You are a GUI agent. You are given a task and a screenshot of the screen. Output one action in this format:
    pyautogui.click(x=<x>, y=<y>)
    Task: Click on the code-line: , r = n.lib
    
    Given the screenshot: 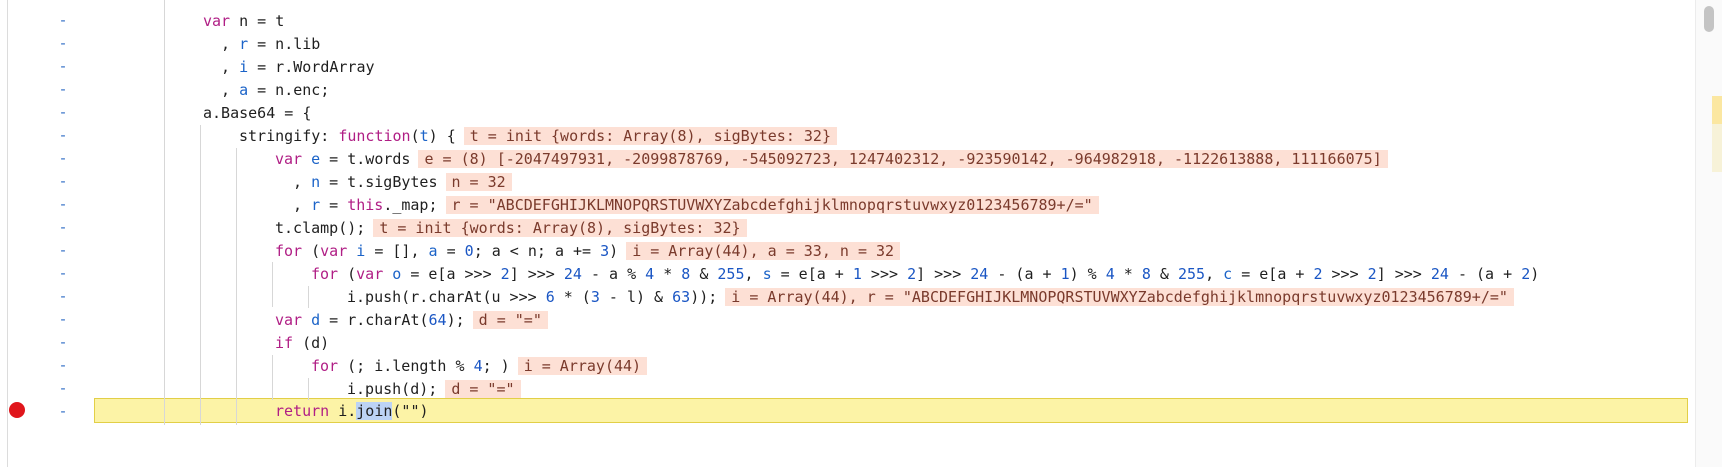 What is the action you would take?
    pyautogui.click(x=270, y=44)
    